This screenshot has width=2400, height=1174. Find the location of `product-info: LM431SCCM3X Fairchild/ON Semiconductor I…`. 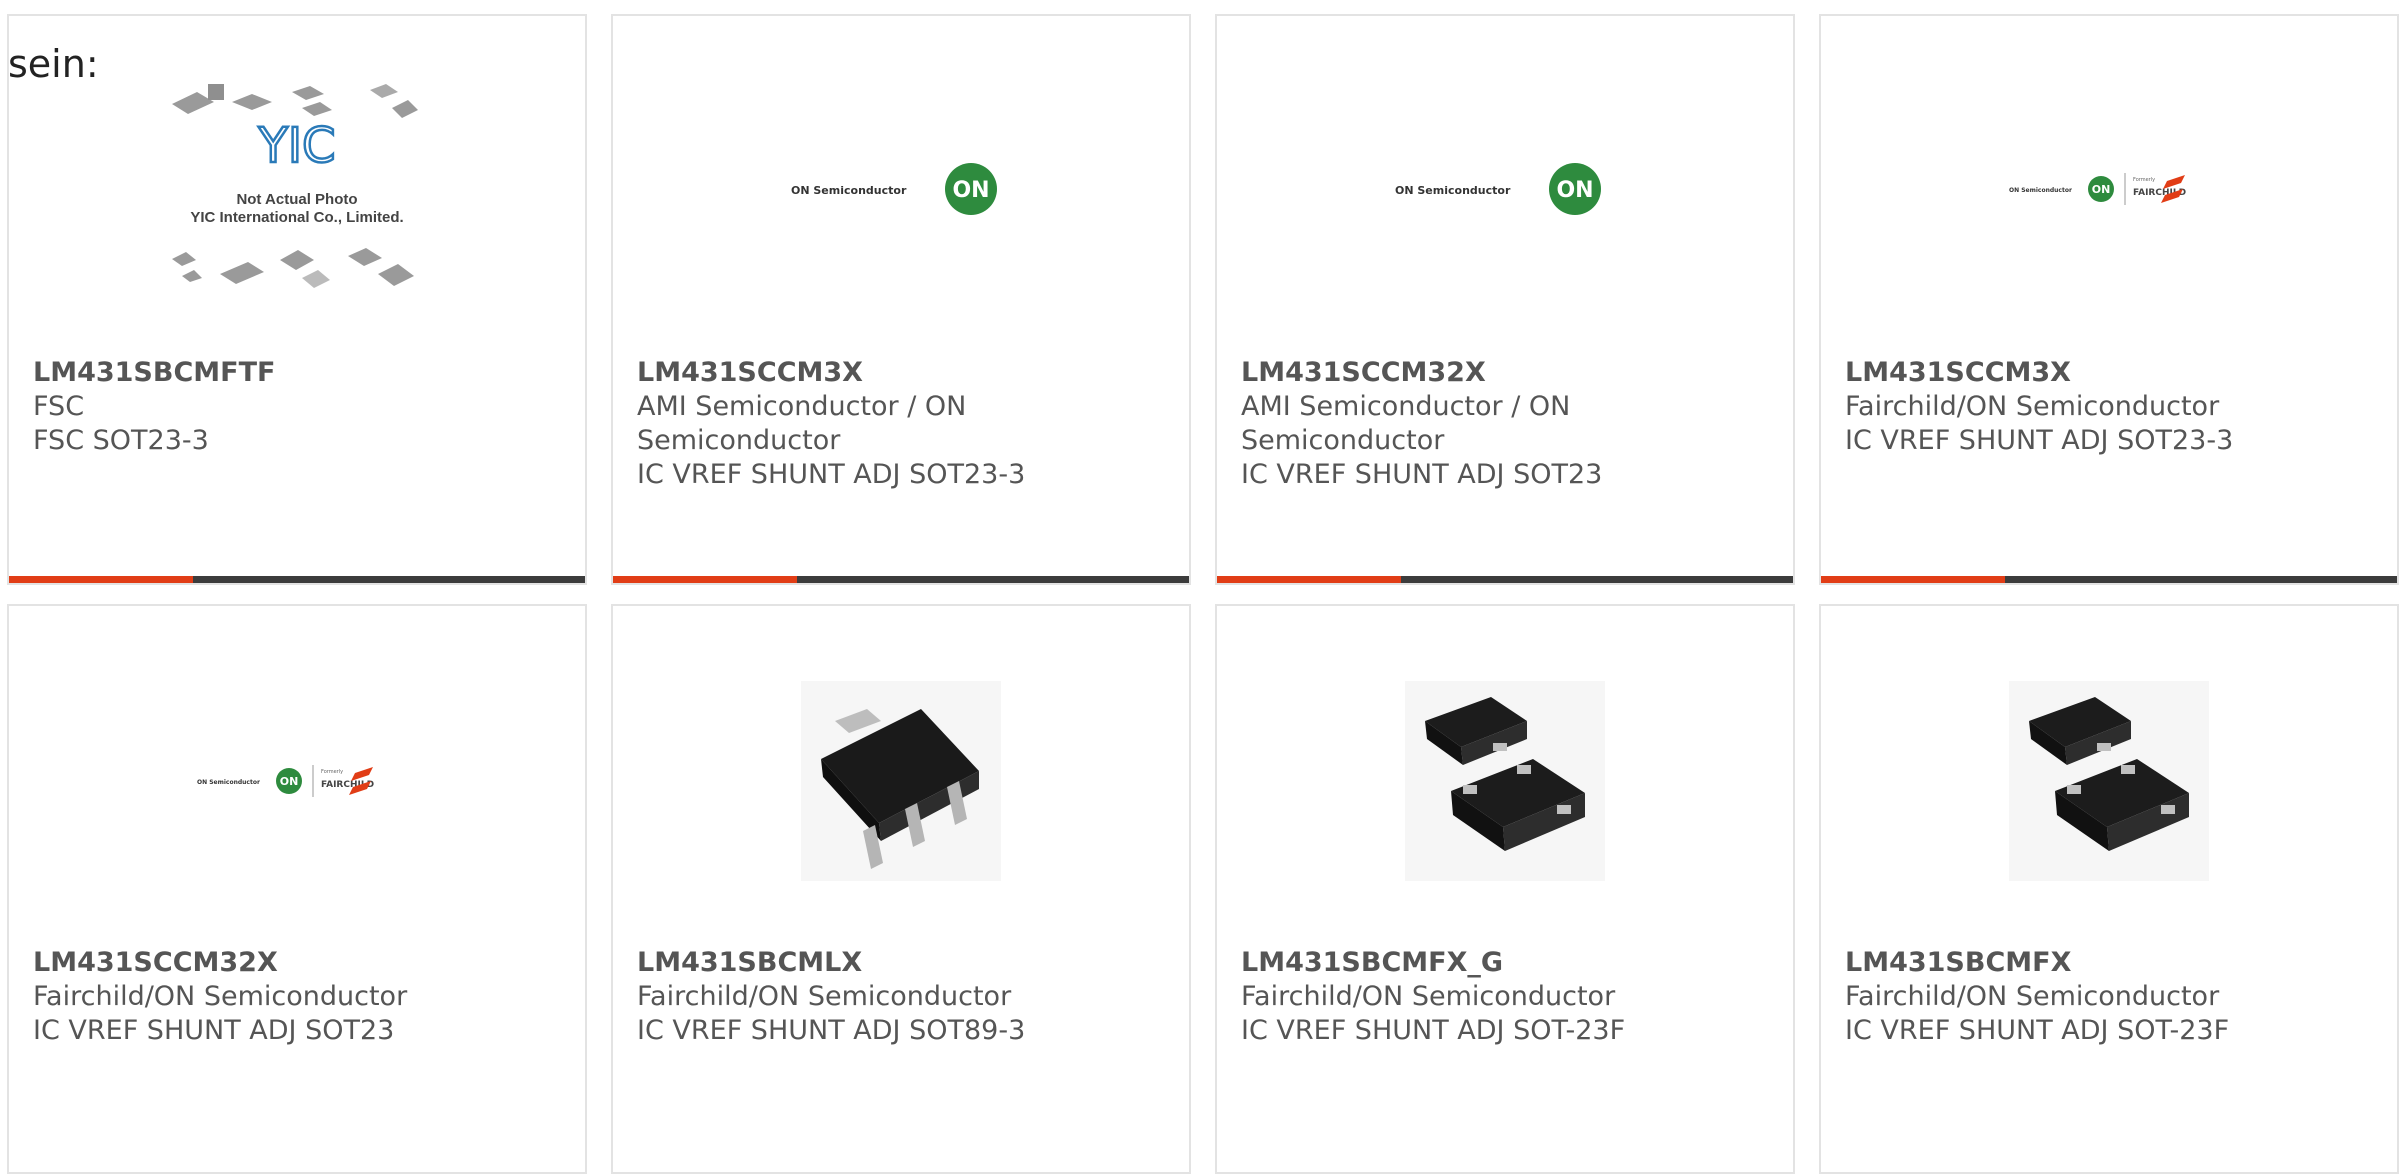

product-info: LM431SCCM3X Fairchild/ON Semiconductor I… is located at coordinates (2111, 407).